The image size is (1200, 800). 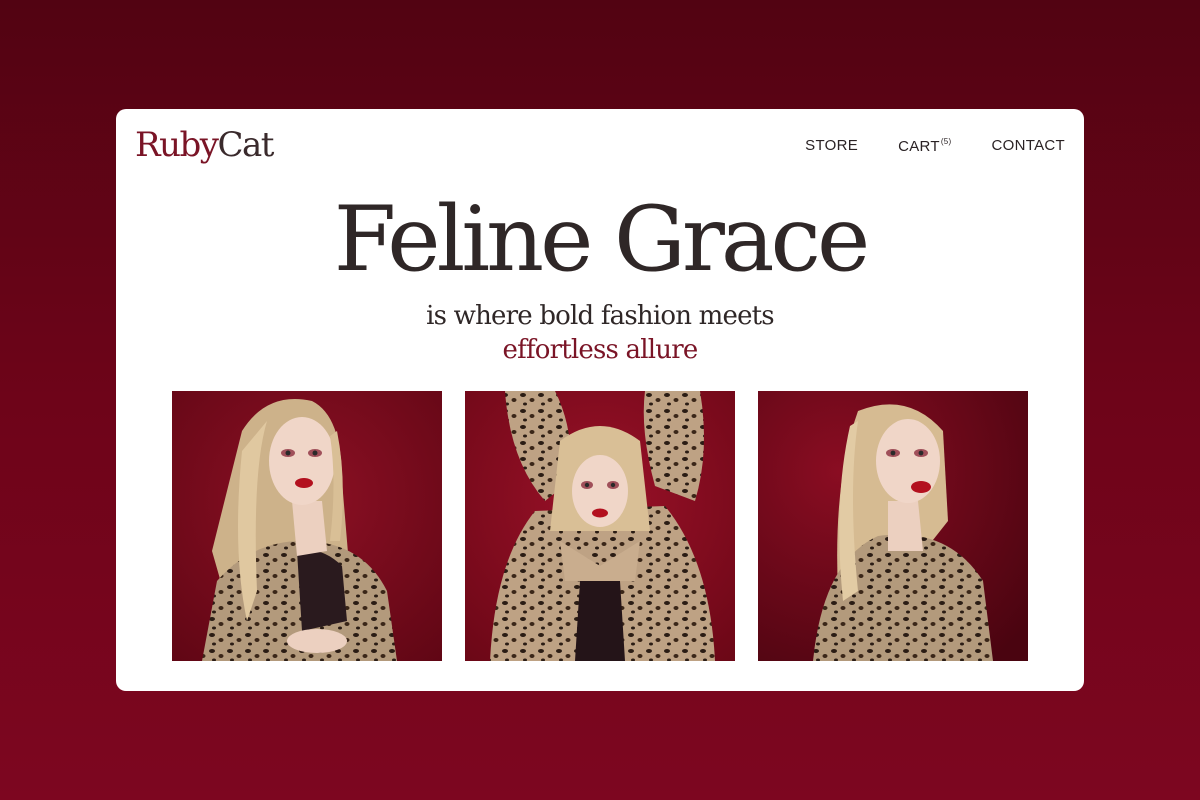 I want to click on model-photo-2-image, so click(x=600, y=526).